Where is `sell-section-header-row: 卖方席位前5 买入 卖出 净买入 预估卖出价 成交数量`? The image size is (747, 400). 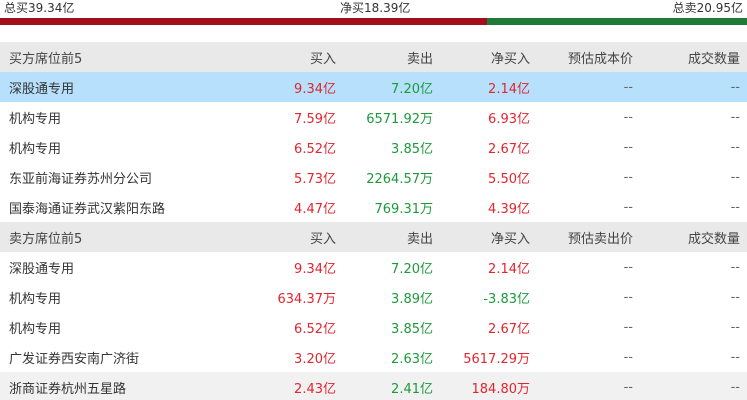
sell-section-header-row: 卖方席位前5 买入 卖出 净买入 预估卖出价 成交数量 is located at coordinates (373, 237).